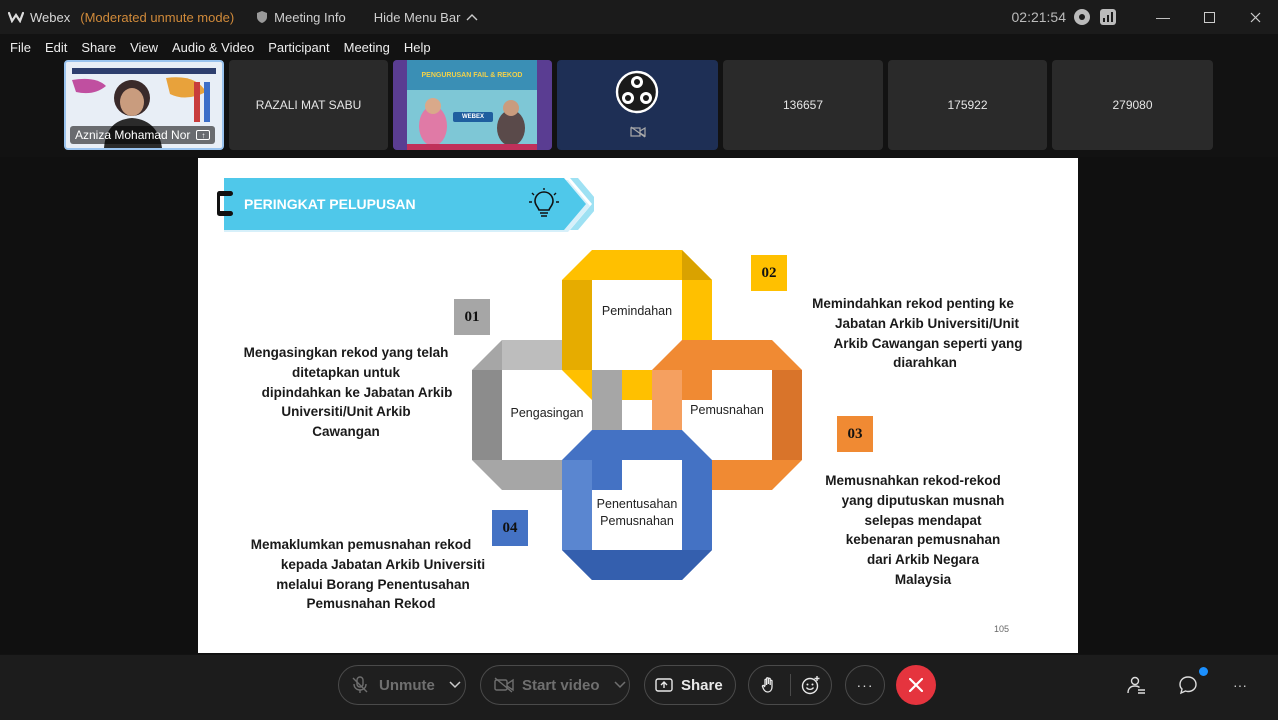 This screenshot has width=1278, height=720. What do you see at coordinates (133, 135) in the screenshot?
I see `participant-name: Azniza Mohamad Nor` at bounding box center [133, 135].